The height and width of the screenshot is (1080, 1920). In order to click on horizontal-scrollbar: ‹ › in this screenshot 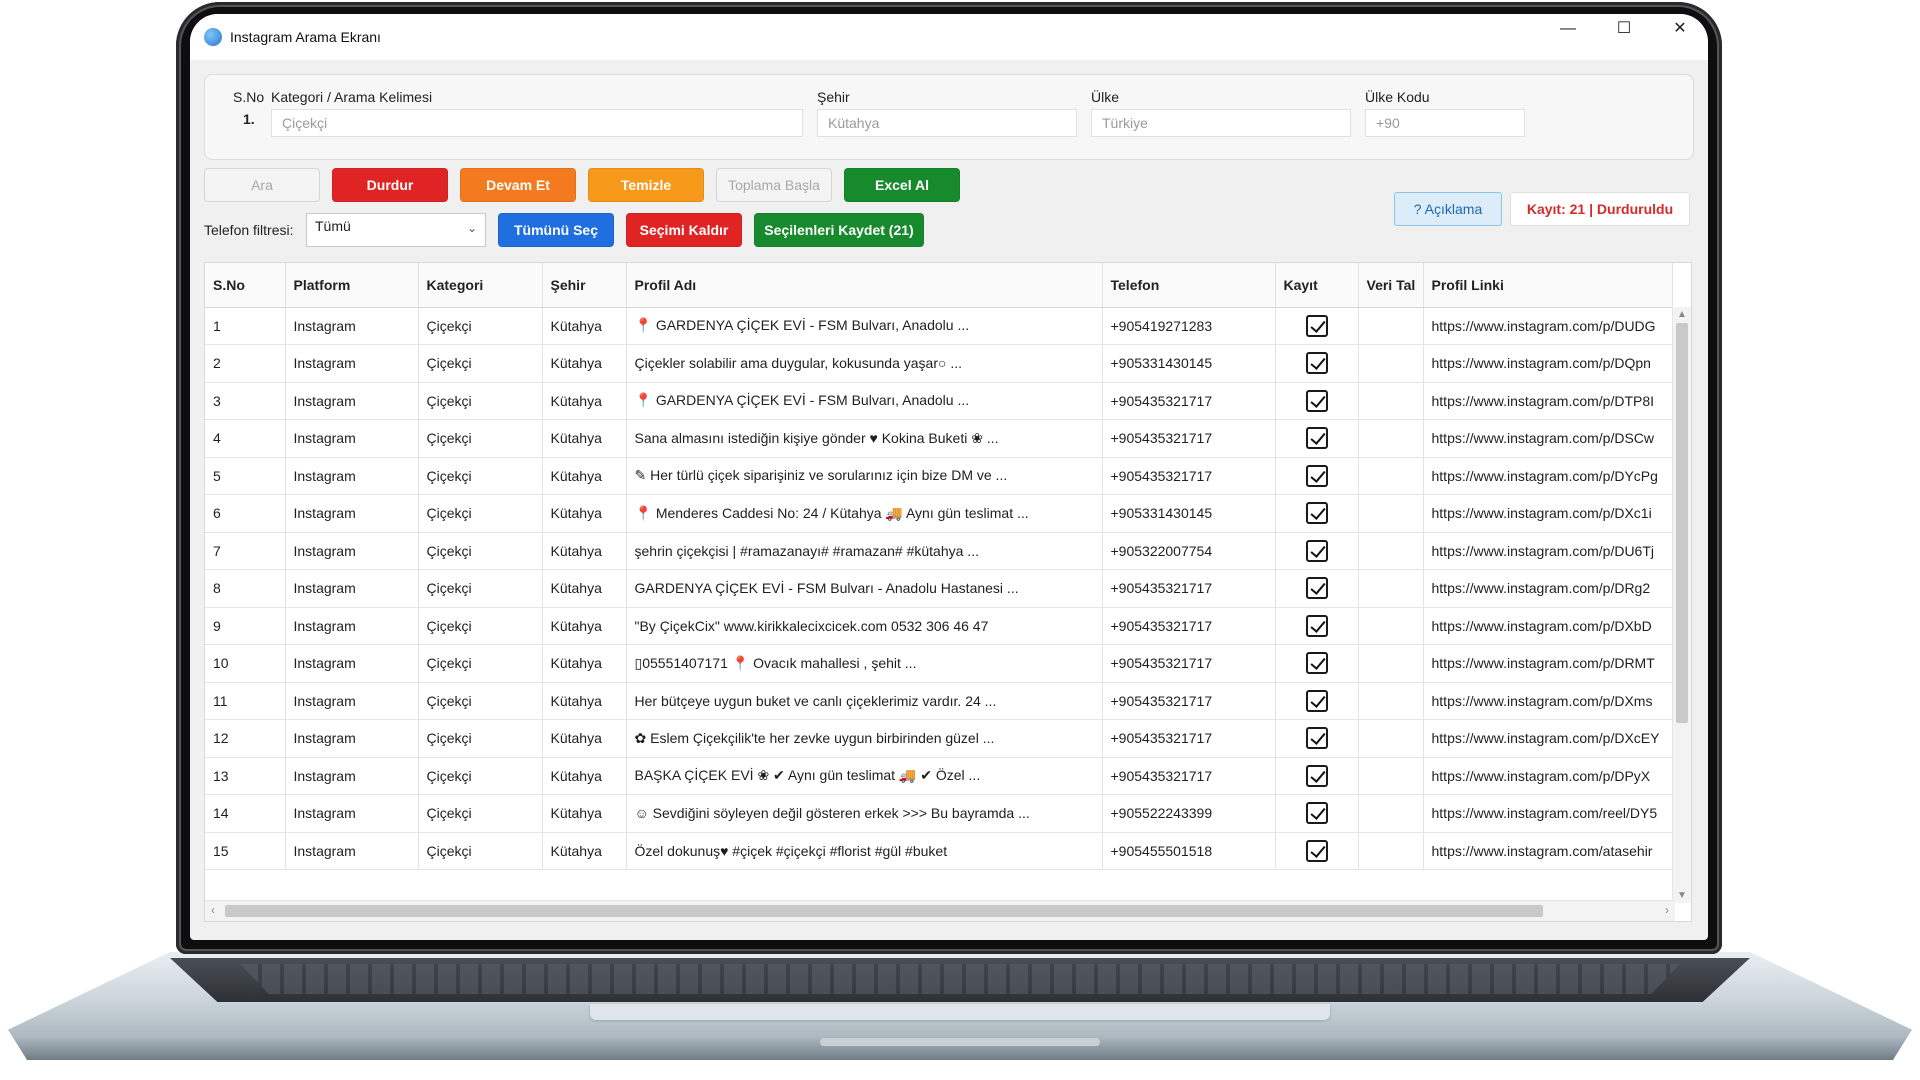, I will do `click(940, 910)`.